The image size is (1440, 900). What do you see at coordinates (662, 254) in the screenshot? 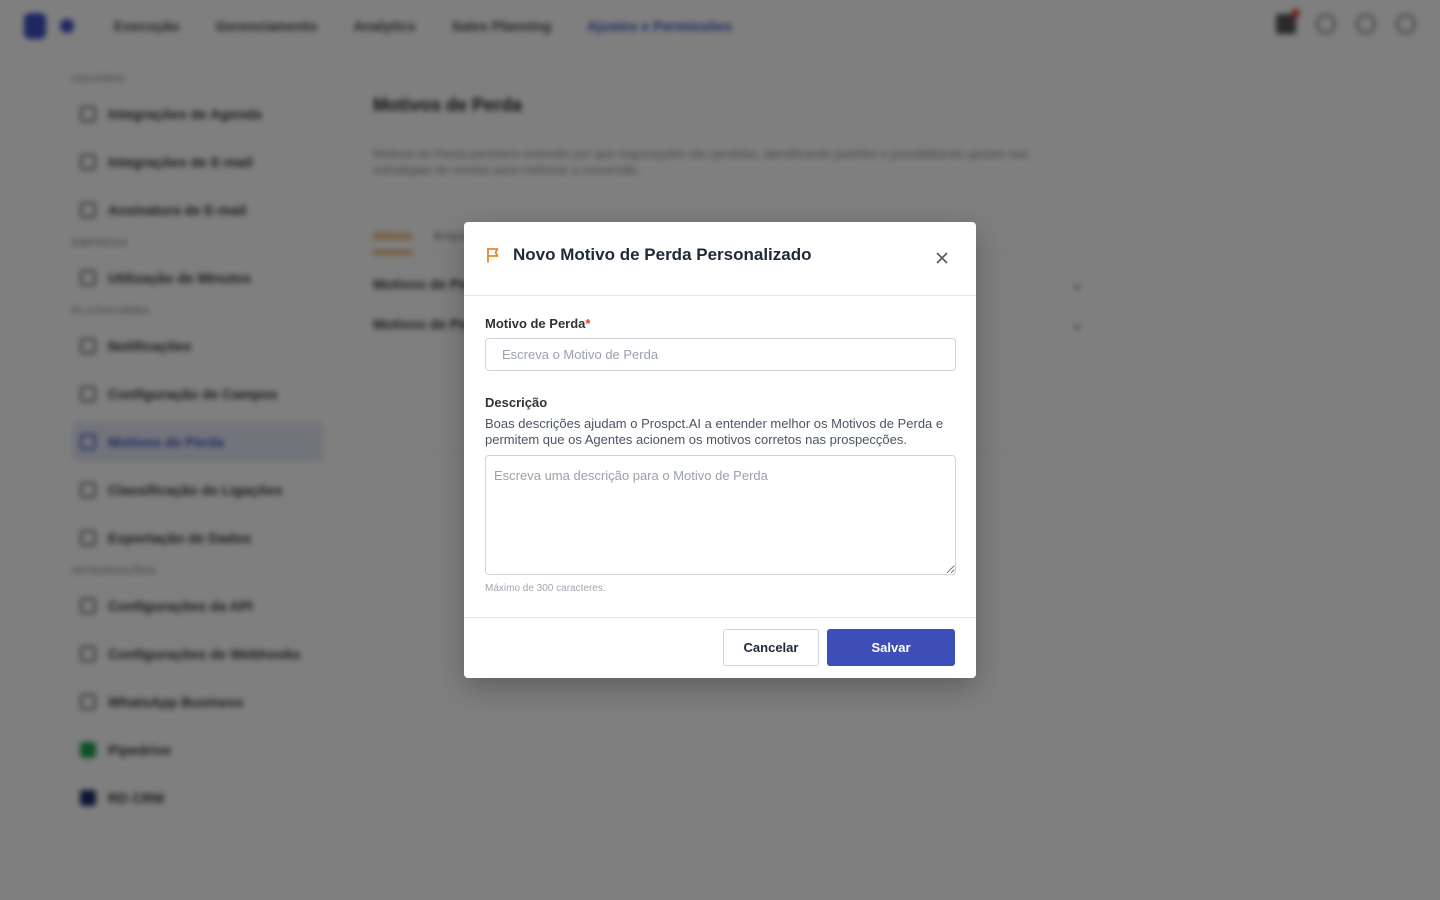
I see `modal-title: Novo Motivo de Perda Personalizado` at bounding box center [662, 254].